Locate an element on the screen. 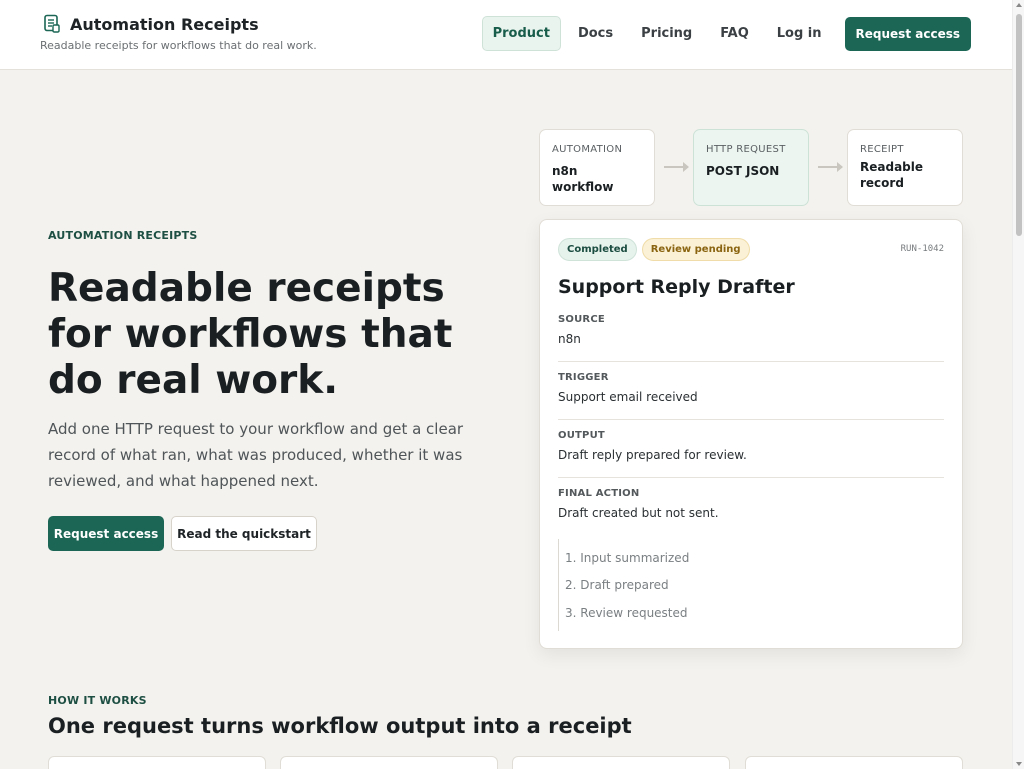 The height and width of the screenshot is (769, 1024). field-final-action: FINAL ACTION Draft created but not sent. is located at coordinates (751, 504).